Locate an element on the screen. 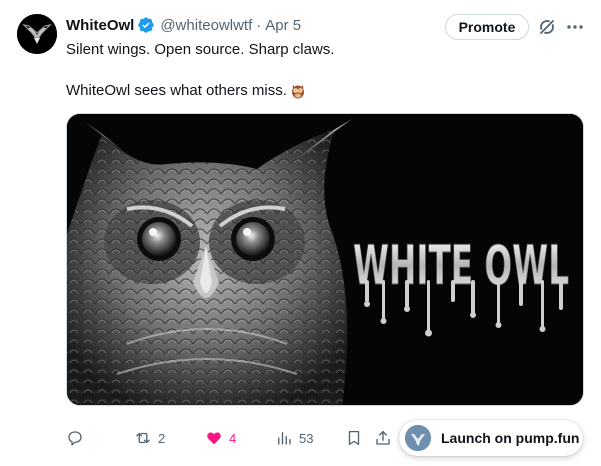 This screenshot has height=466, width=601. views-button: 53 is located at coordinates (294, 438).